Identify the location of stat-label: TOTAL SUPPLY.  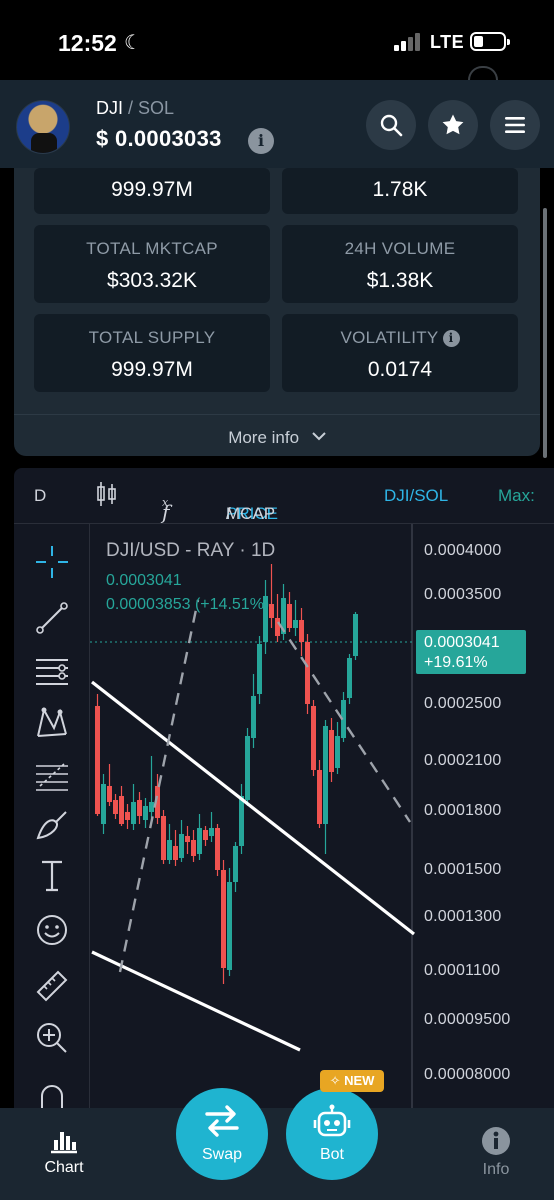
(152, 337).